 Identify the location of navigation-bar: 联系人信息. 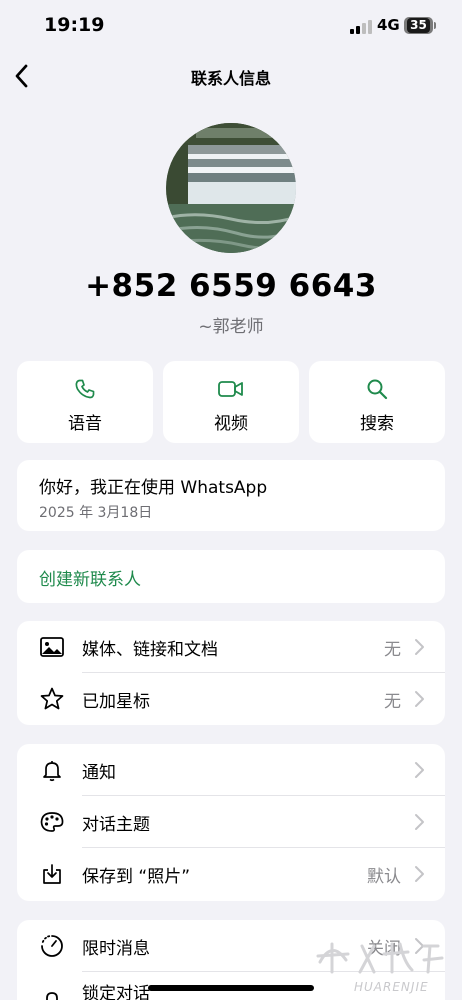
(231, 76).